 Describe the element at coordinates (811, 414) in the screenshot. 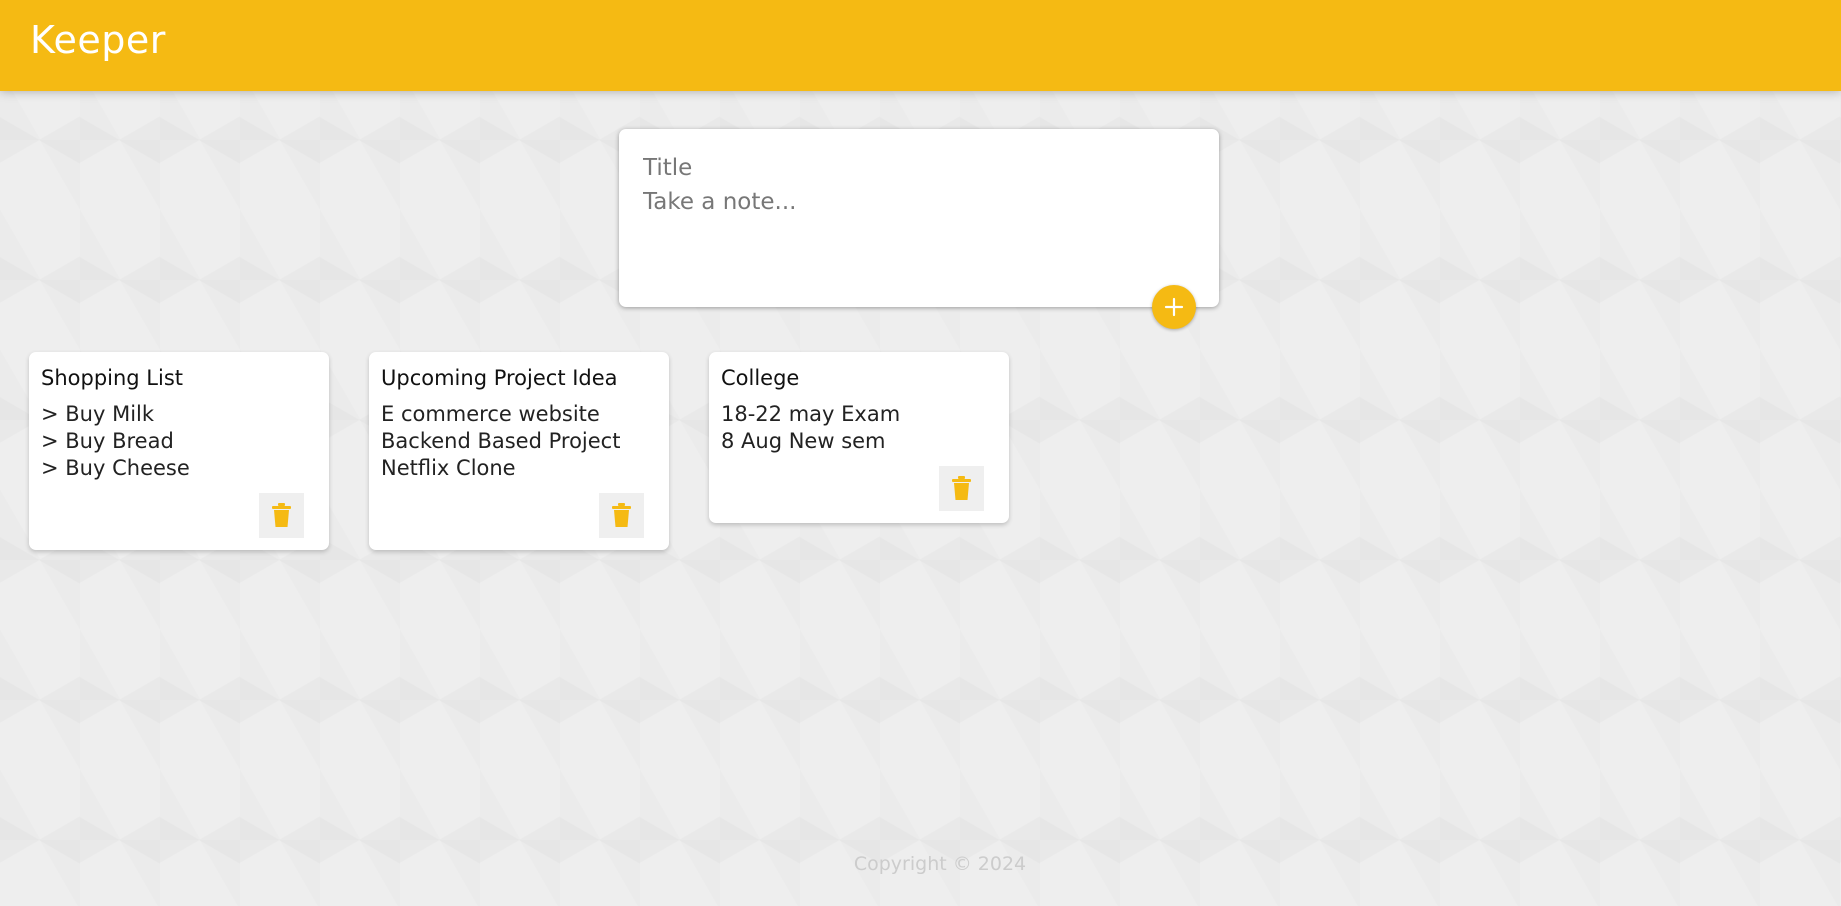

I see `note-line: 18-22 may Exam` at that location.